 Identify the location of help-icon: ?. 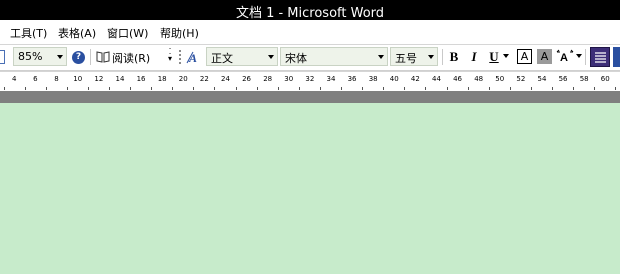
(78, 57).